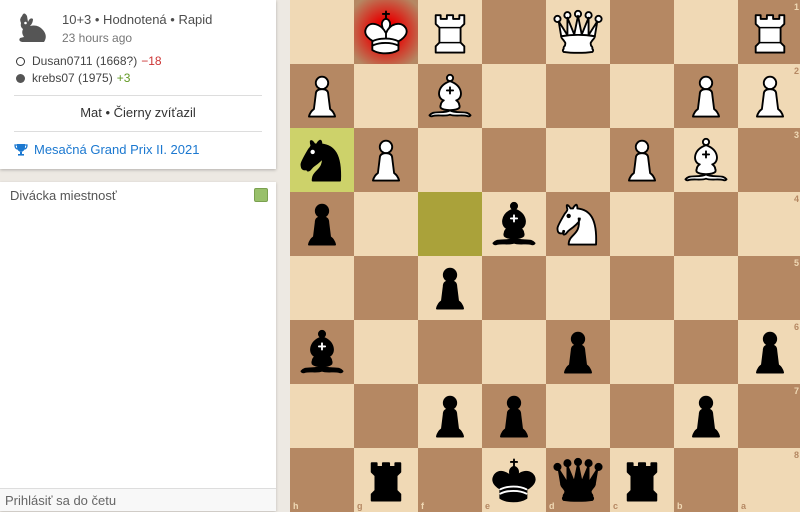 This screenshot has height=512, width=800. I want to click on square-d4, so click(578, 224).